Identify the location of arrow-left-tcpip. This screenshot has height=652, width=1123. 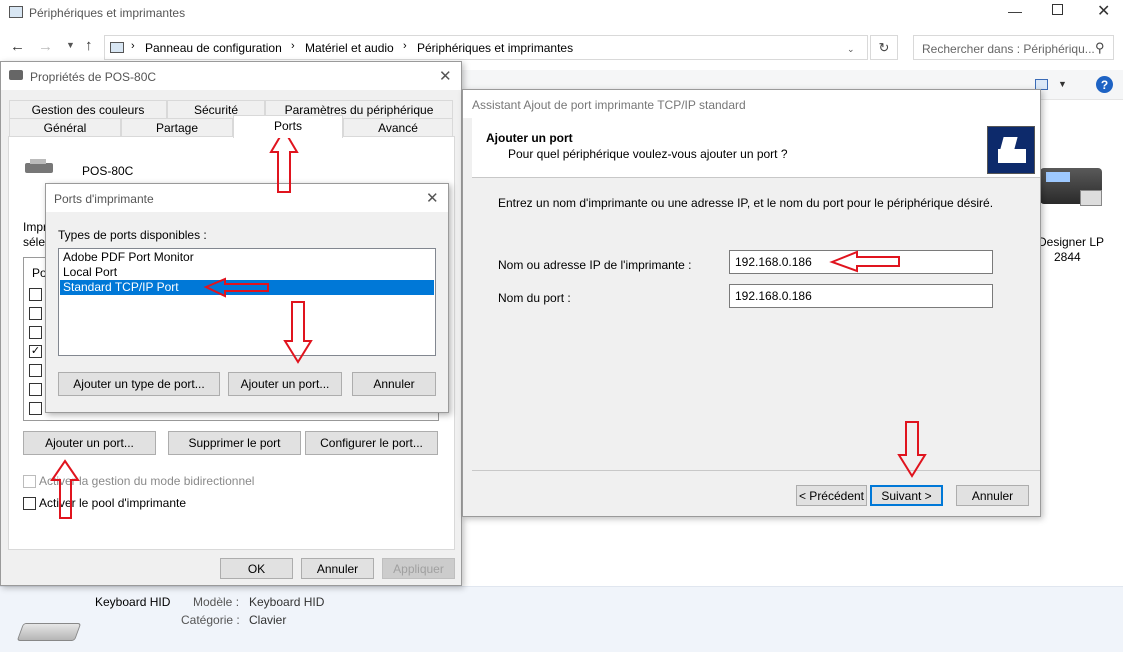
(236, 287).